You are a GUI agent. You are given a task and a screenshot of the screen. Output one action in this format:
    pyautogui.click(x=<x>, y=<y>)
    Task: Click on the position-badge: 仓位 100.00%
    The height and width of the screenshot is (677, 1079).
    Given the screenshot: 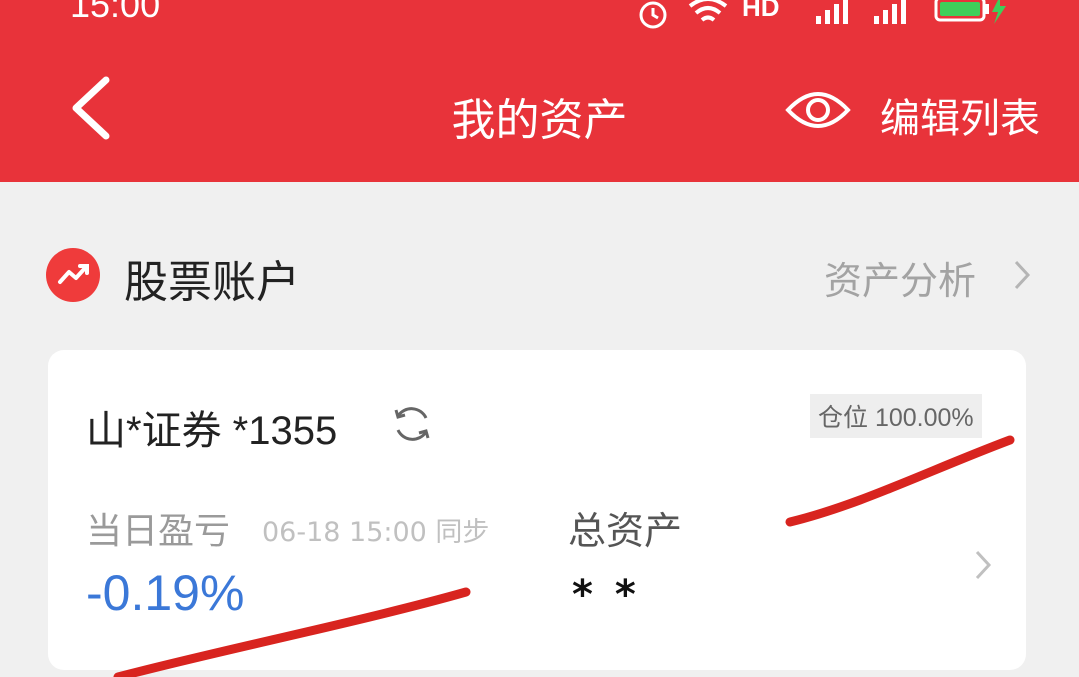 What is the action you would take?
    pyautogui.click(x=896, y=416)
    